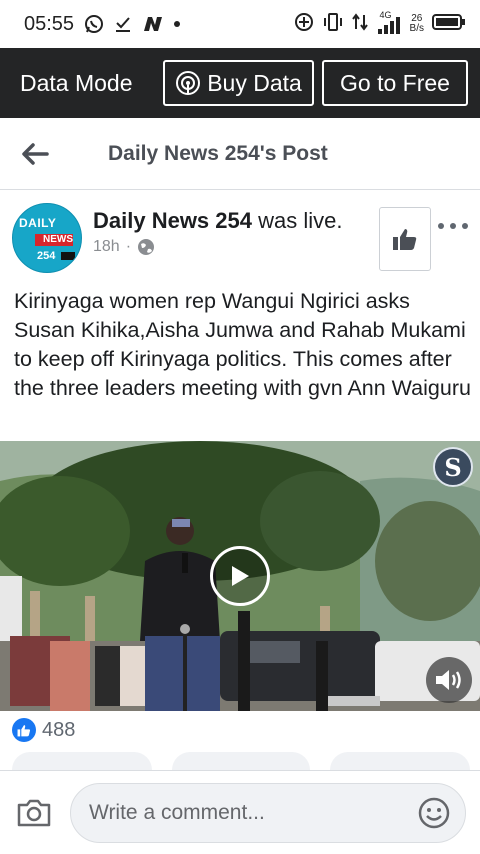  I want to click on camera-button, so click(34, 813).